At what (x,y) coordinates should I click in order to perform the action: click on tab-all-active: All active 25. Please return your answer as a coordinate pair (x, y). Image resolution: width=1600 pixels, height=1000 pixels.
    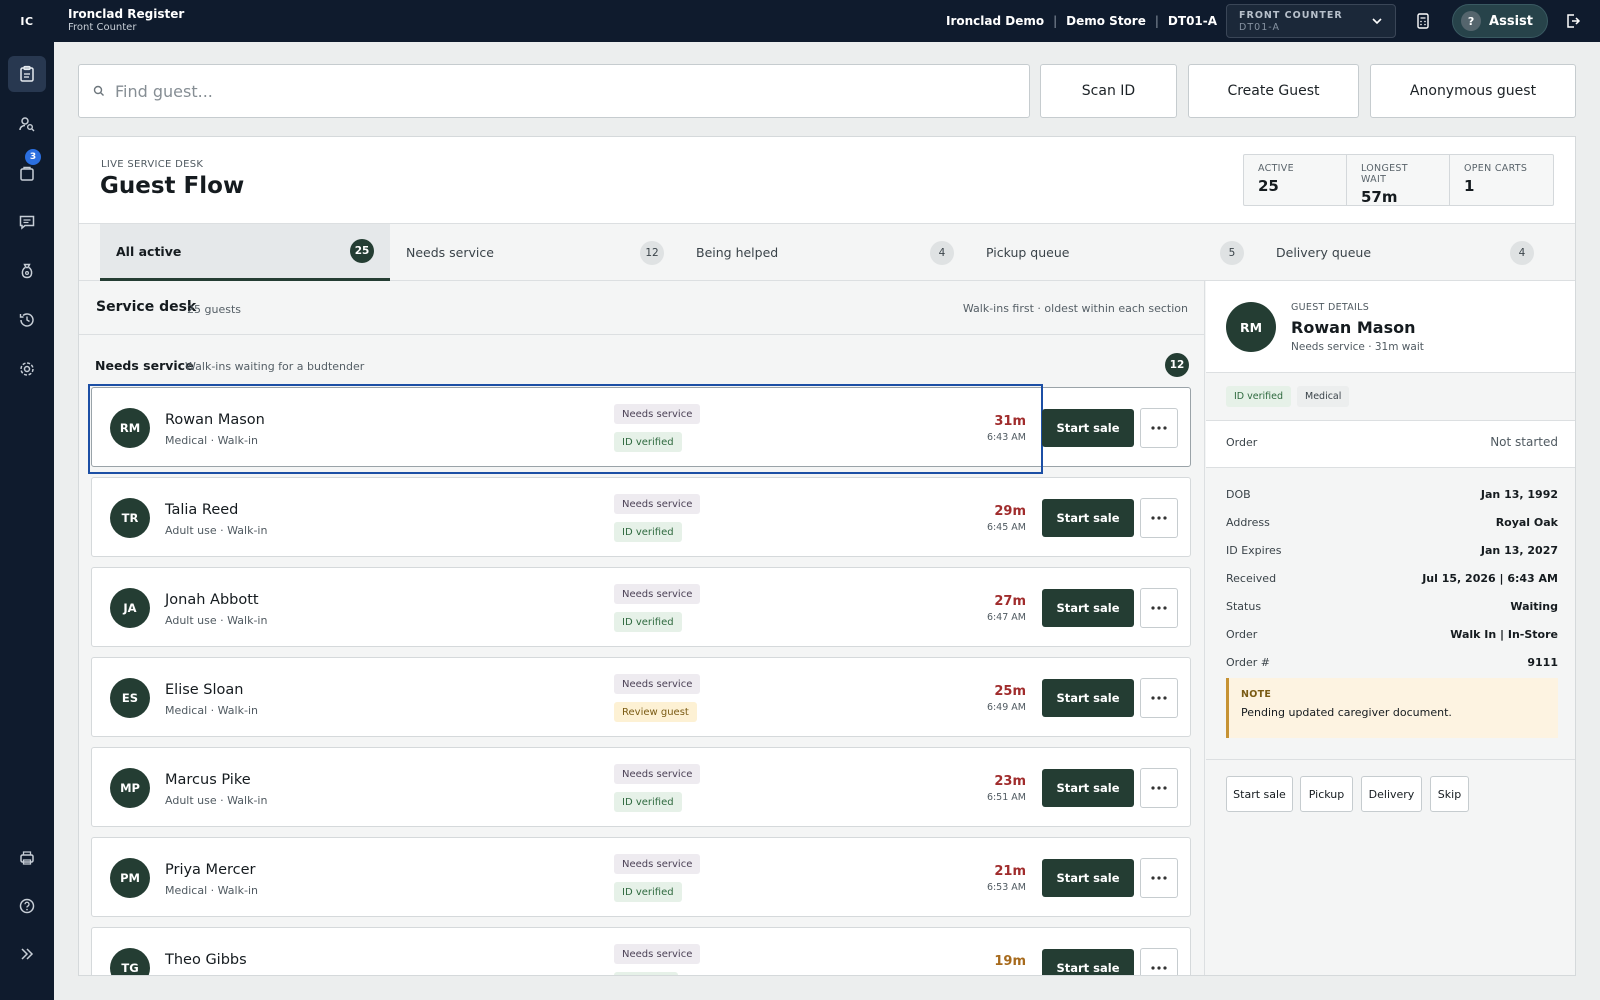
    Looking at the image, I should click on (245, 252).